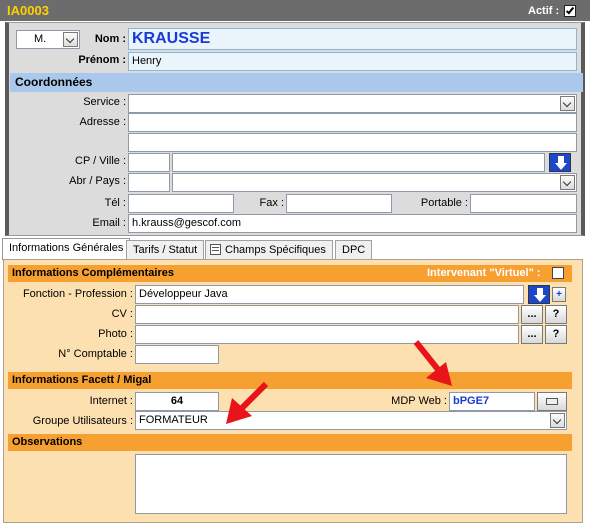 The width and height of the screenshot is (590, 527). Describe the element at coordinates (109, 223) in the screenshot. I see `email-label: Email :` at that location.